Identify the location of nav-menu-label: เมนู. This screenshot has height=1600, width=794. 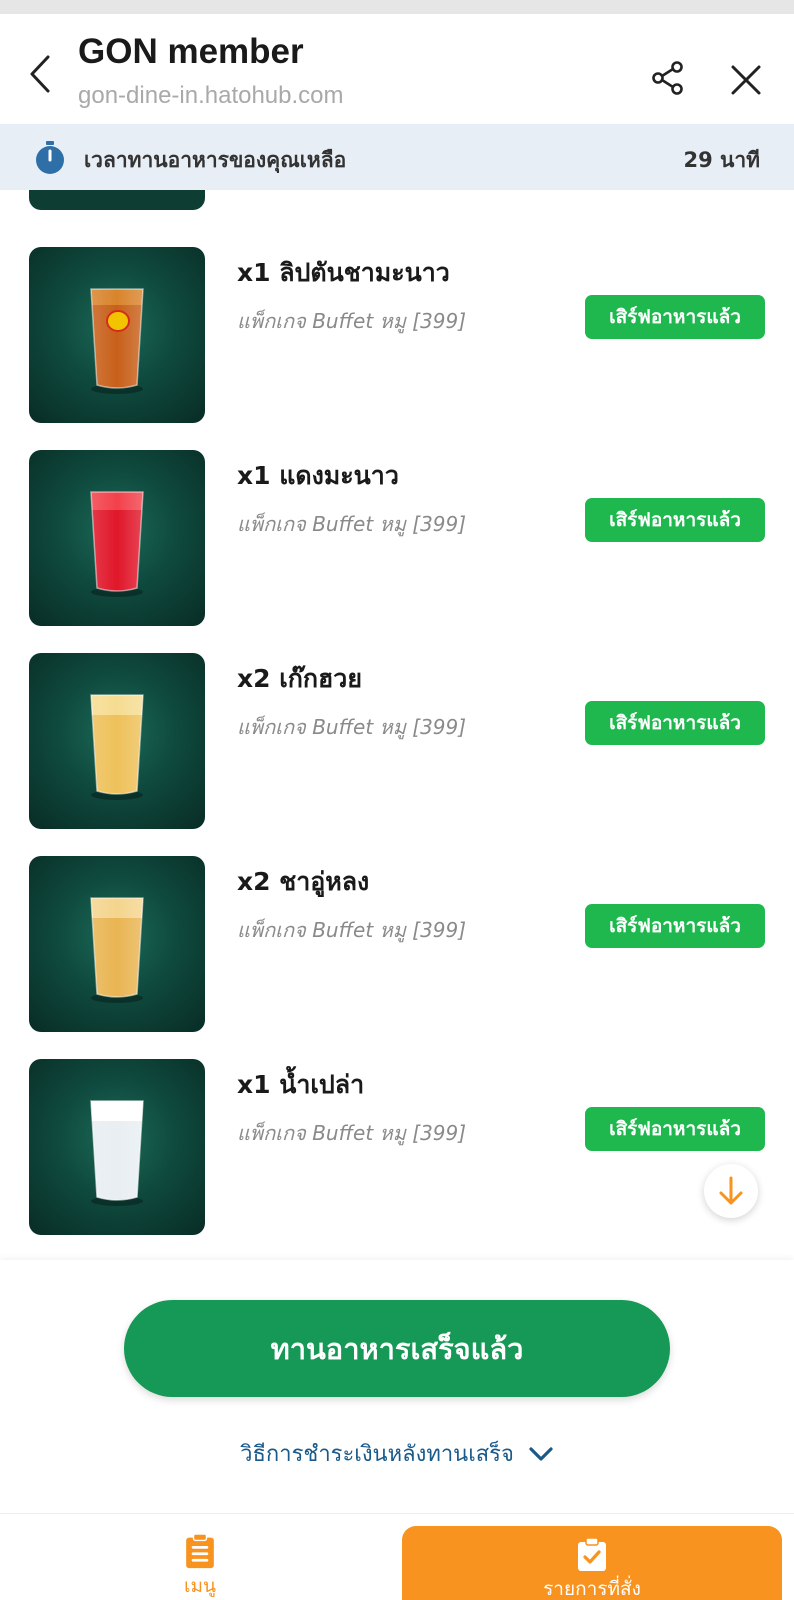
(199, 1586).